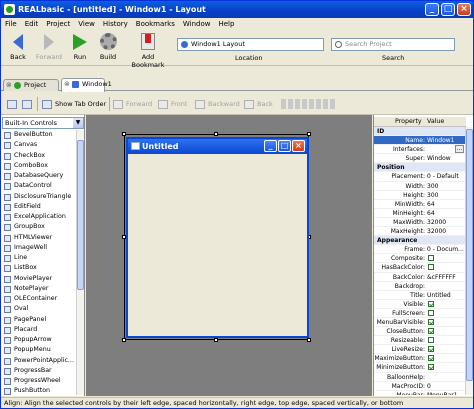 The image size is (474, 409). I want to click on control-item: DatabaseQuery, so click(39, 176).